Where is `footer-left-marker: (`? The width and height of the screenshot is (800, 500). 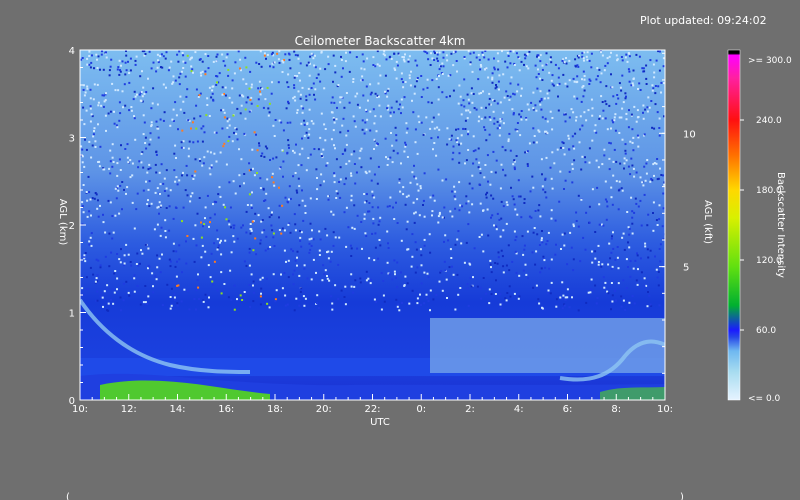 footer-left-marker: ( is located at coordinates (68, 496).